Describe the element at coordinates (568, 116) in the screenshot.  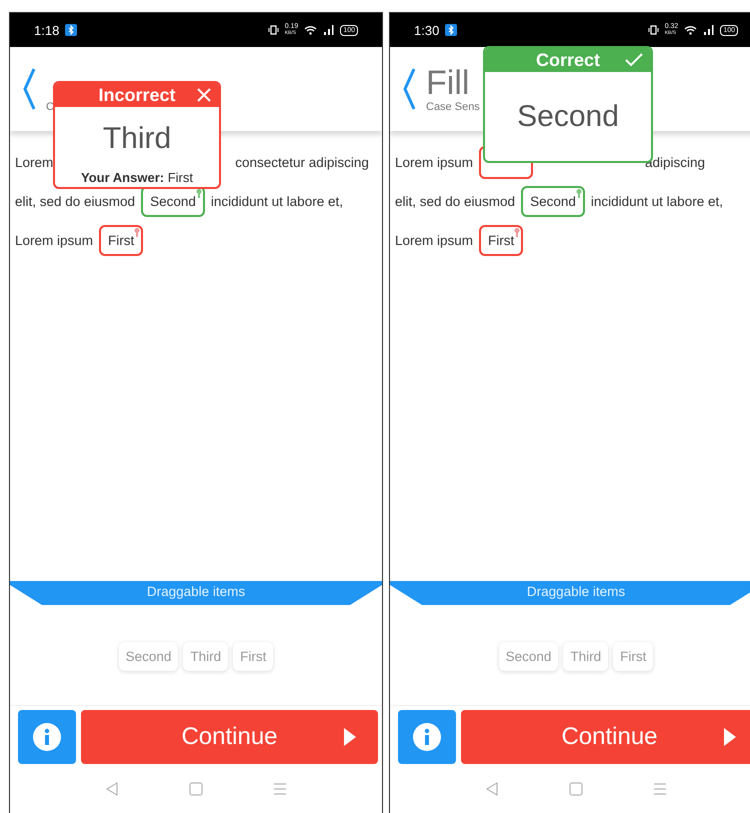
I see `correct-answer: Second` at that location.